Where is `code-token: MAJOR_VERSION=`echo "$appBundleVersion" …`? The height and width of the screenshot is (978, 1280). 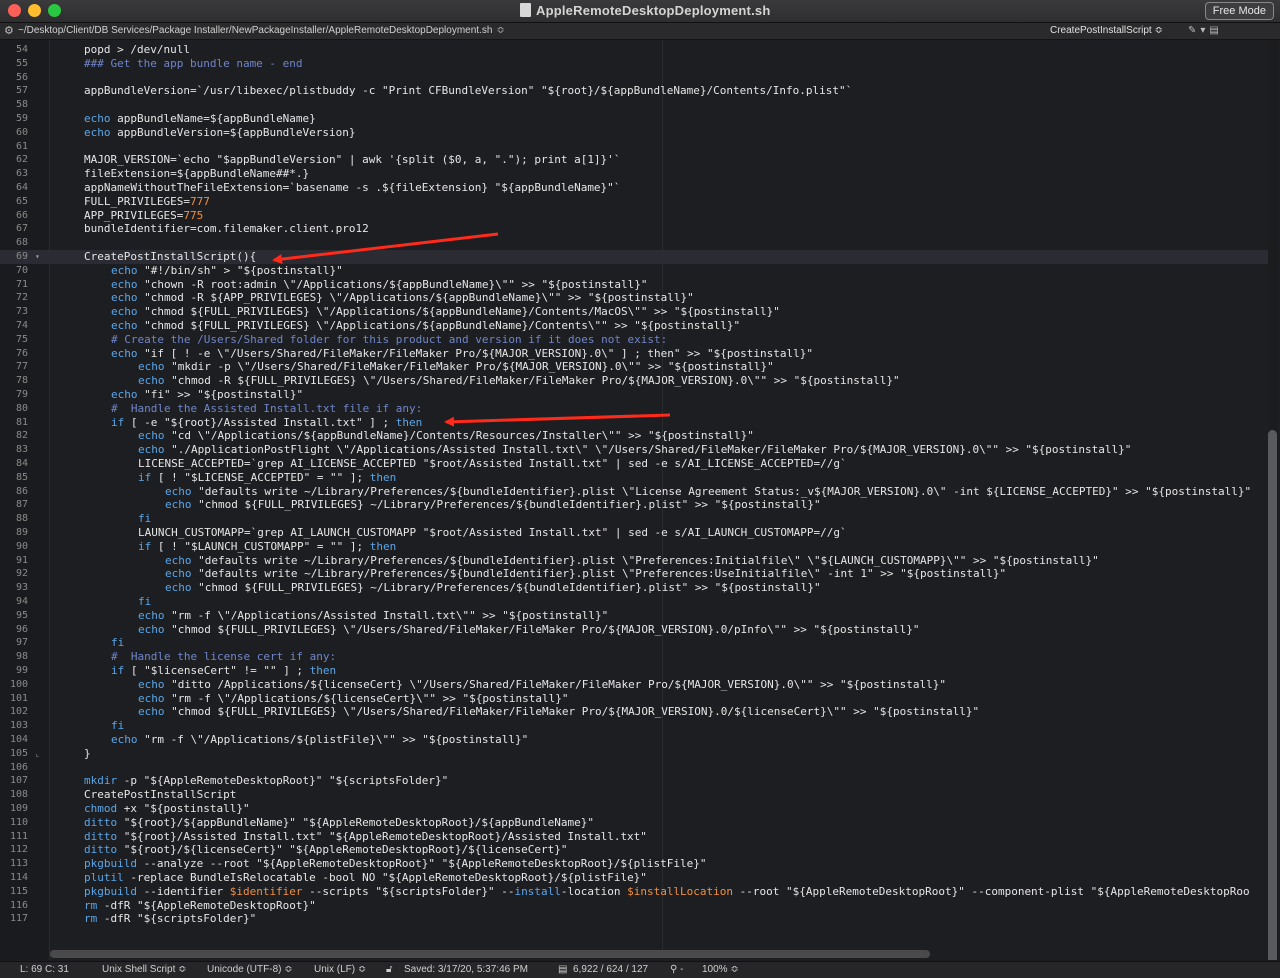 code-token: MAJOR_VERSION=`echo "$appBundleVersion" … is located at coordinates (352, 160).